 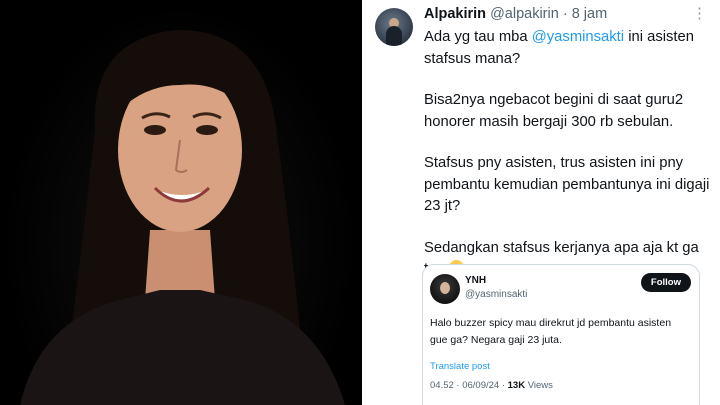 I want to click on tweet-time: 8 jam, so click(x=589, y=14).